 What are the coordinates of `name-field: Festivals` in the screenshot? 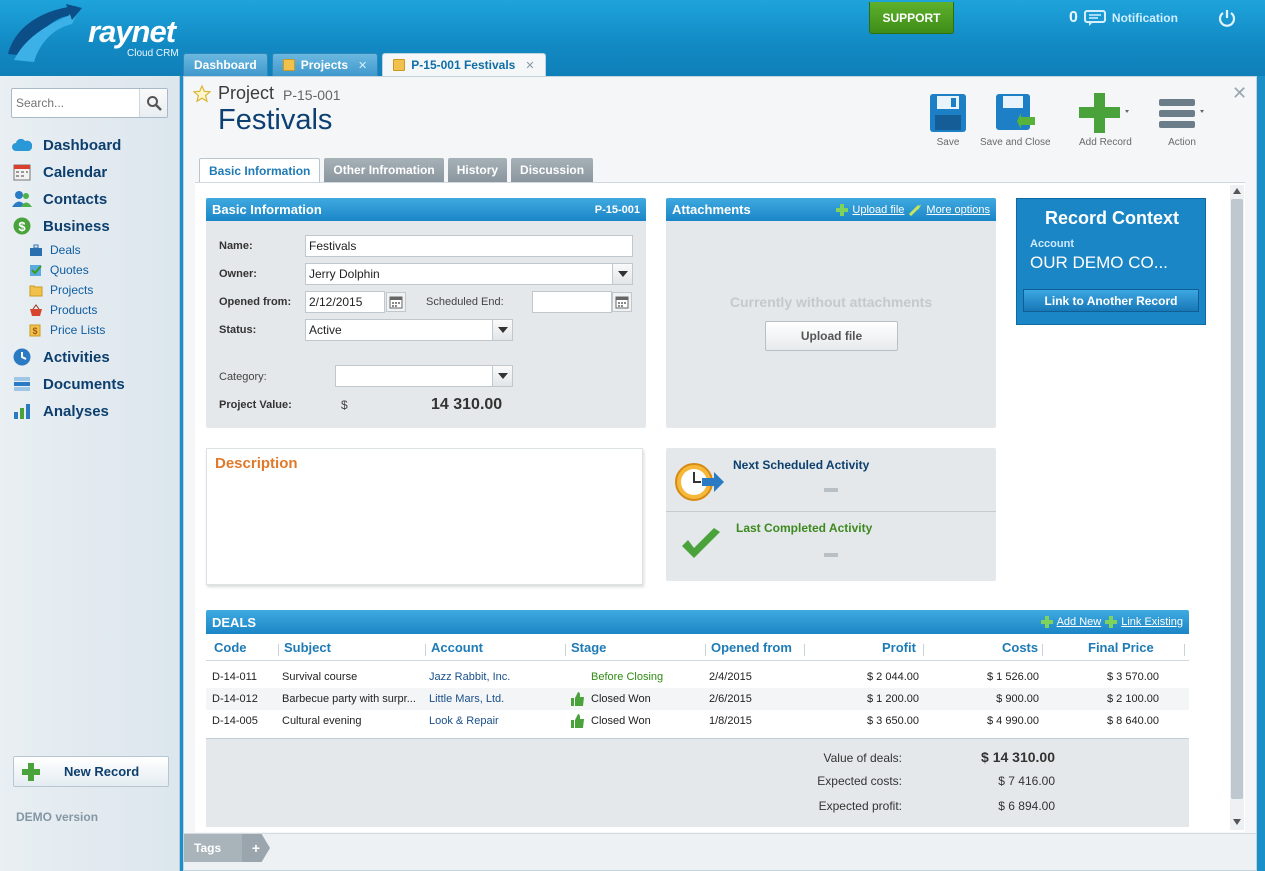 It's located at (469, 246).